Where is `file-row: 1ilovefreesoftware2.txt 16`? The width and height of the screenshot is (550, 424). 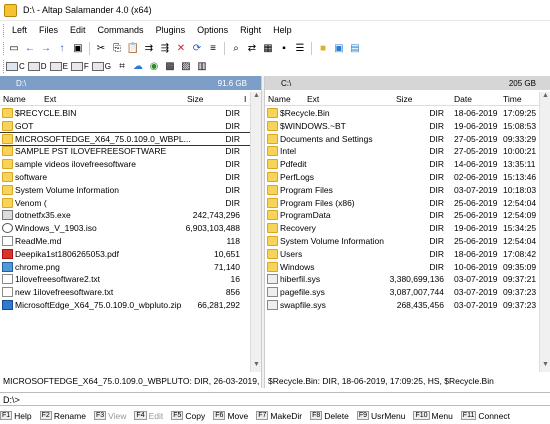
file-row: 1ilovefreesoftware2.txt 16 is located at coordinates (125, 279).